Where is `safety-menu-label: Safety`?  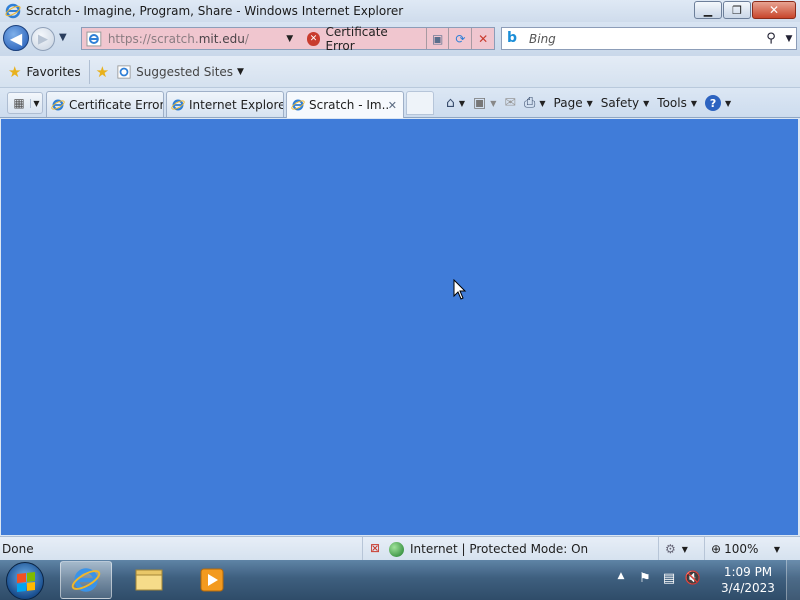
safety-menu-label: Safety is located at coordinates (620, 103).